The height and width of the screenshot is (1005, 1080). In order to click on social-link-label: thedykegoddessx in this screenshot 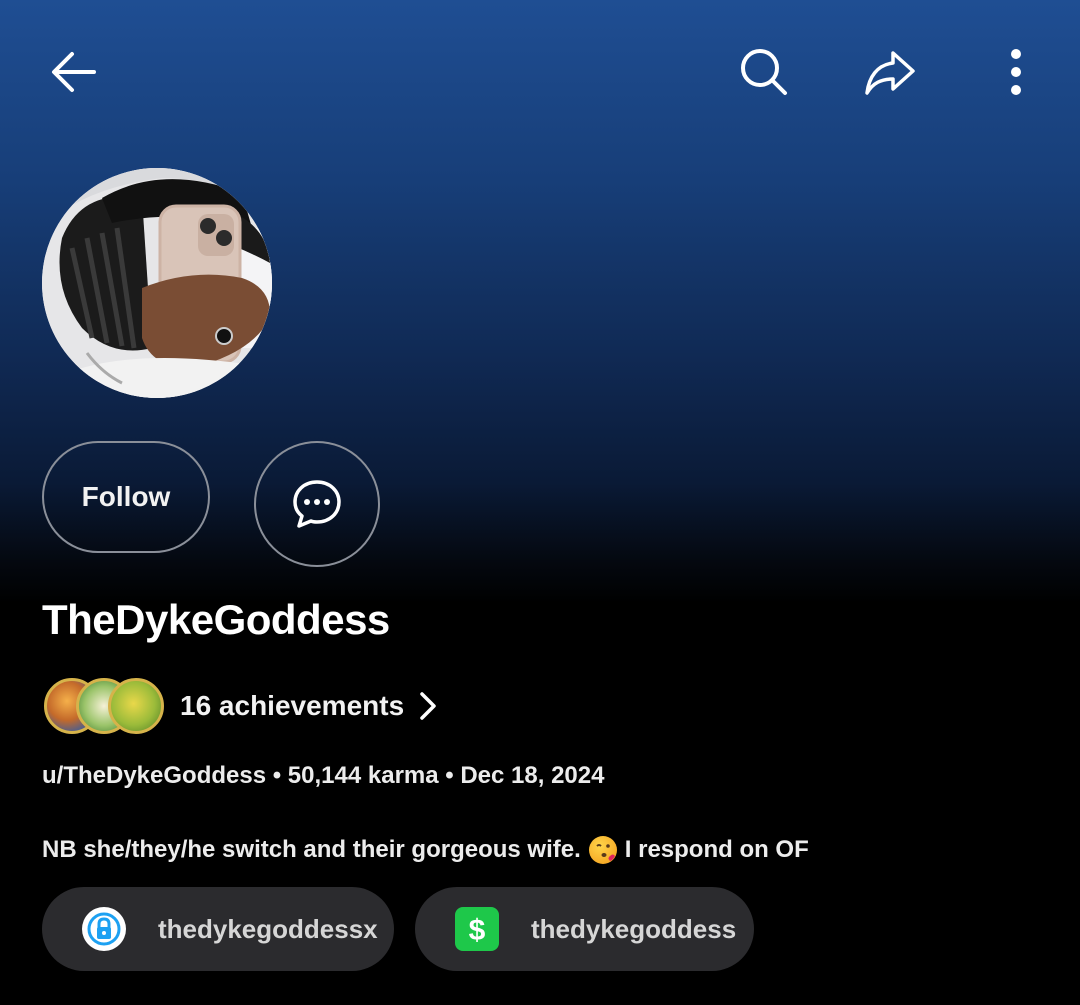, I will do `click(268, 928)`.